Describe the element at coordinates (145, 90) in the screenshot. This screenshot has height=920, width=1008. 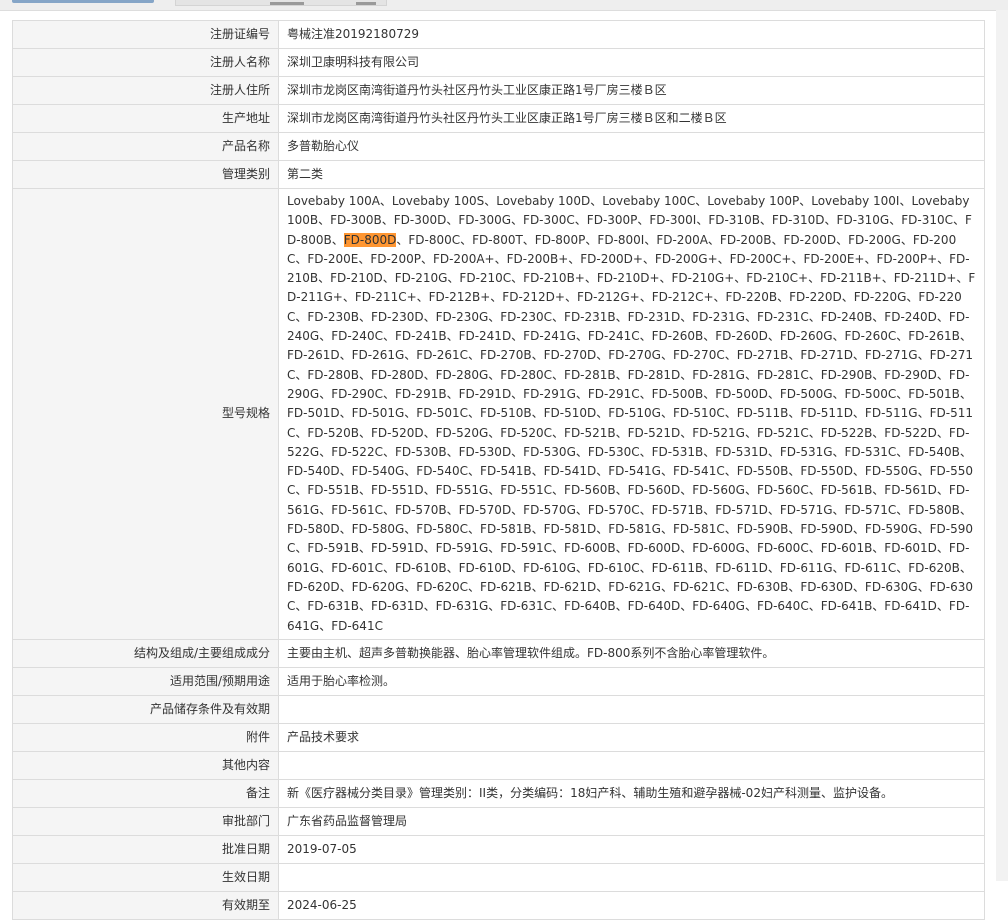
I see `field-label-address: 注册人住所` at that location.